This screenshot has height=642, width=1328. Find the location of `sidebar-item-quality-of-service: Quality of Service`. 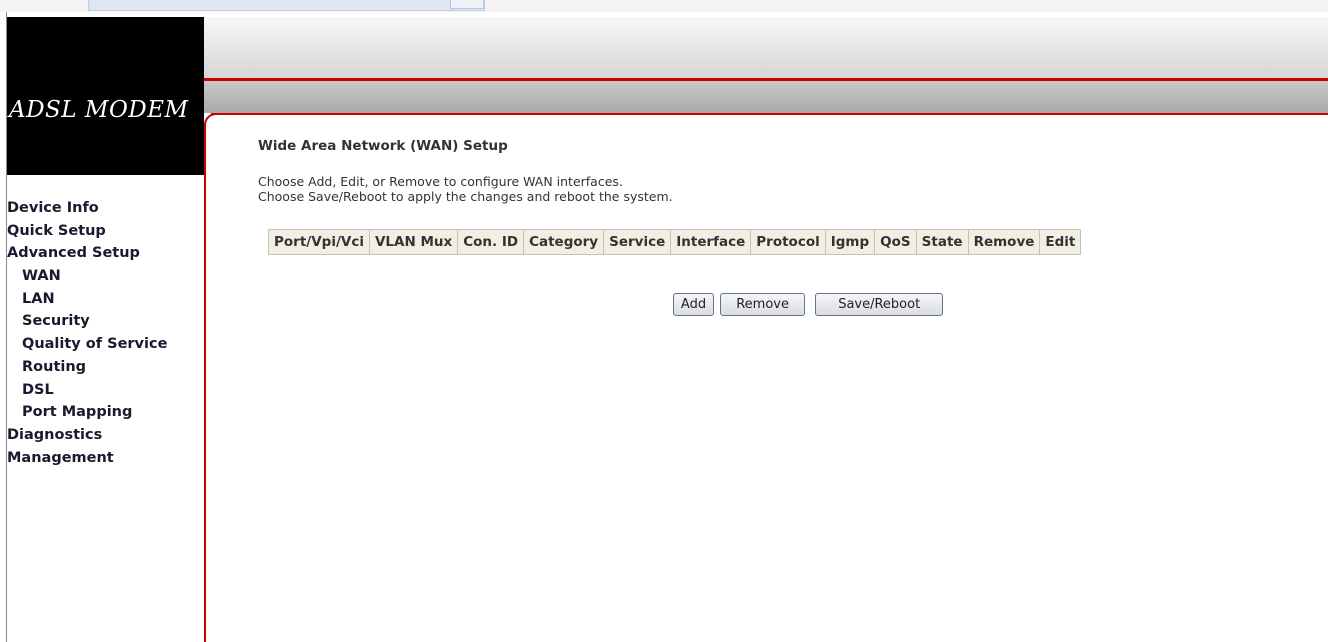

sidebar-item-quality-of-service: Quality of Service is located at coordinates (105, 344).